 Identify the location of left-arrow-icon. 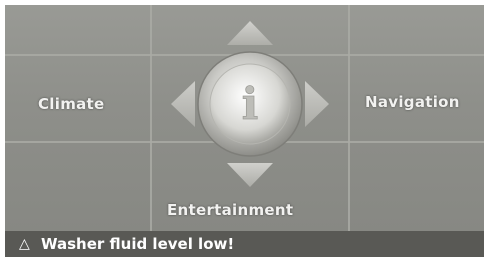
(183, 104).